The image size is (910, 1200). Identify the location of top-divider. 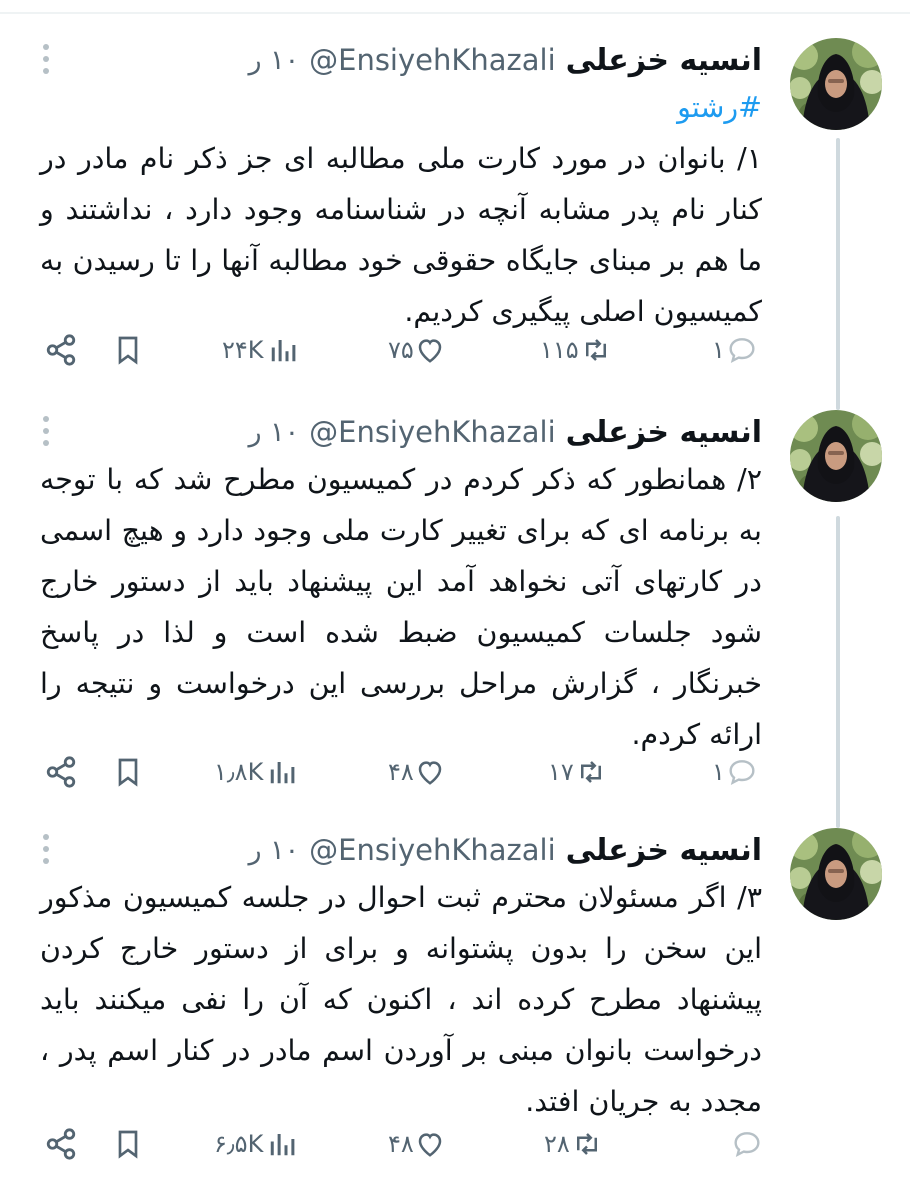
(455, 13).